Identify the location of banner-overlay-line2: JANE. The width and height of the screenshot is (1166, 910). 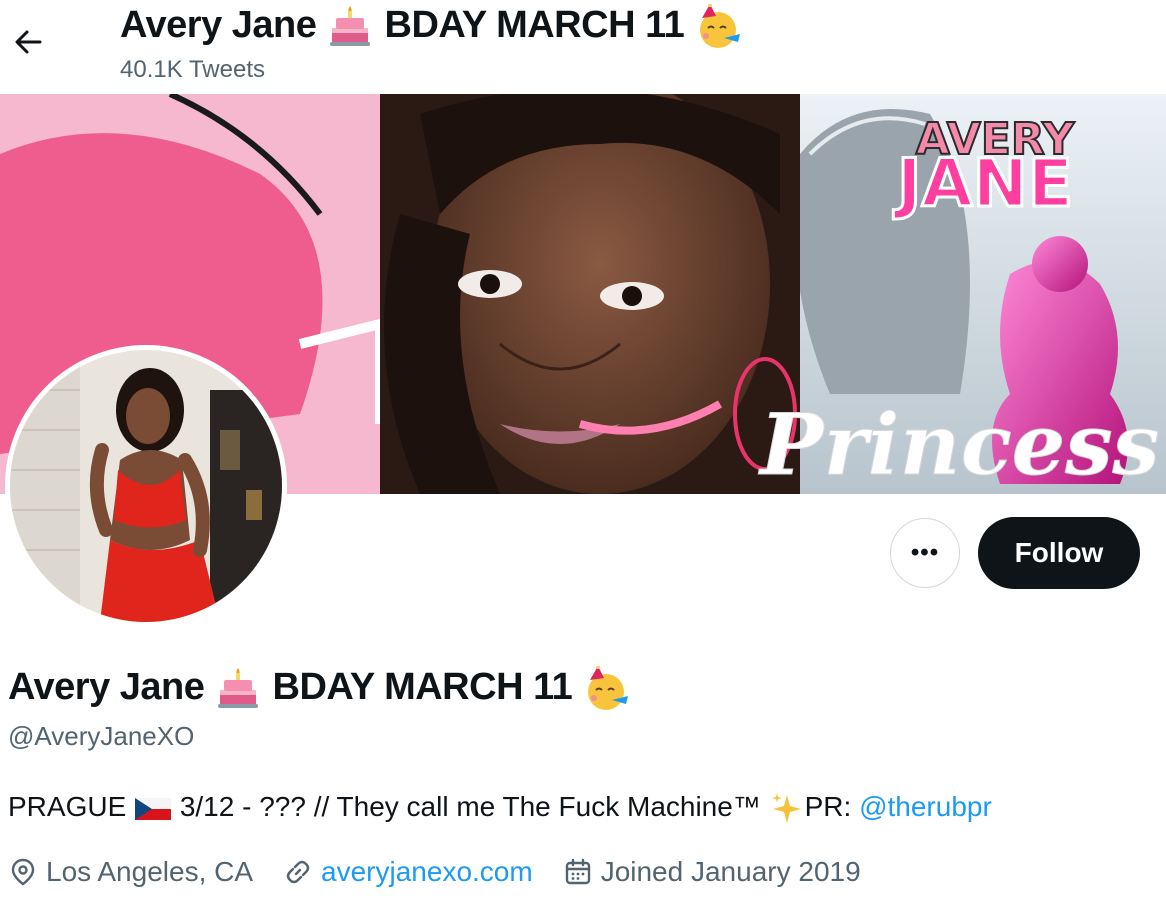
(983, 183).